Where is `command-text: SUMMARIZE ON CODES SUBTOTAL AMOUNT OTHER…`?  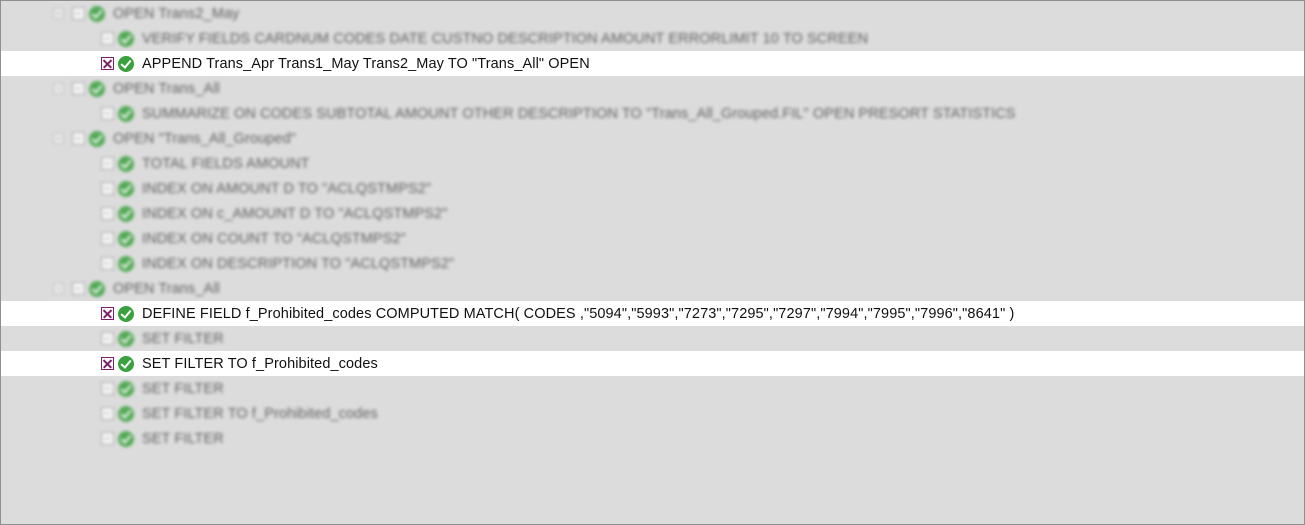
command-text: SUMMARIZE ON CODES SUBTOTAL AMOUNT OTHER… is located at coordinates (579, 113).